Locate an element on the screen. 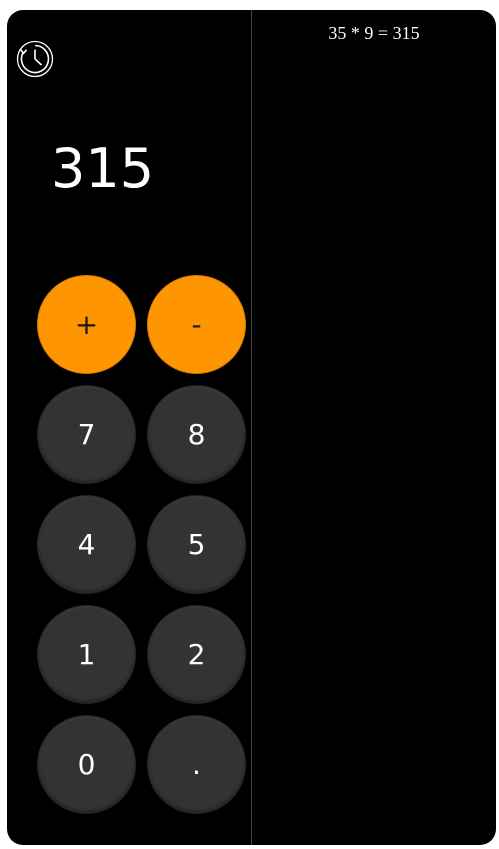  plus-key: + is located at coordinates (86, 324).